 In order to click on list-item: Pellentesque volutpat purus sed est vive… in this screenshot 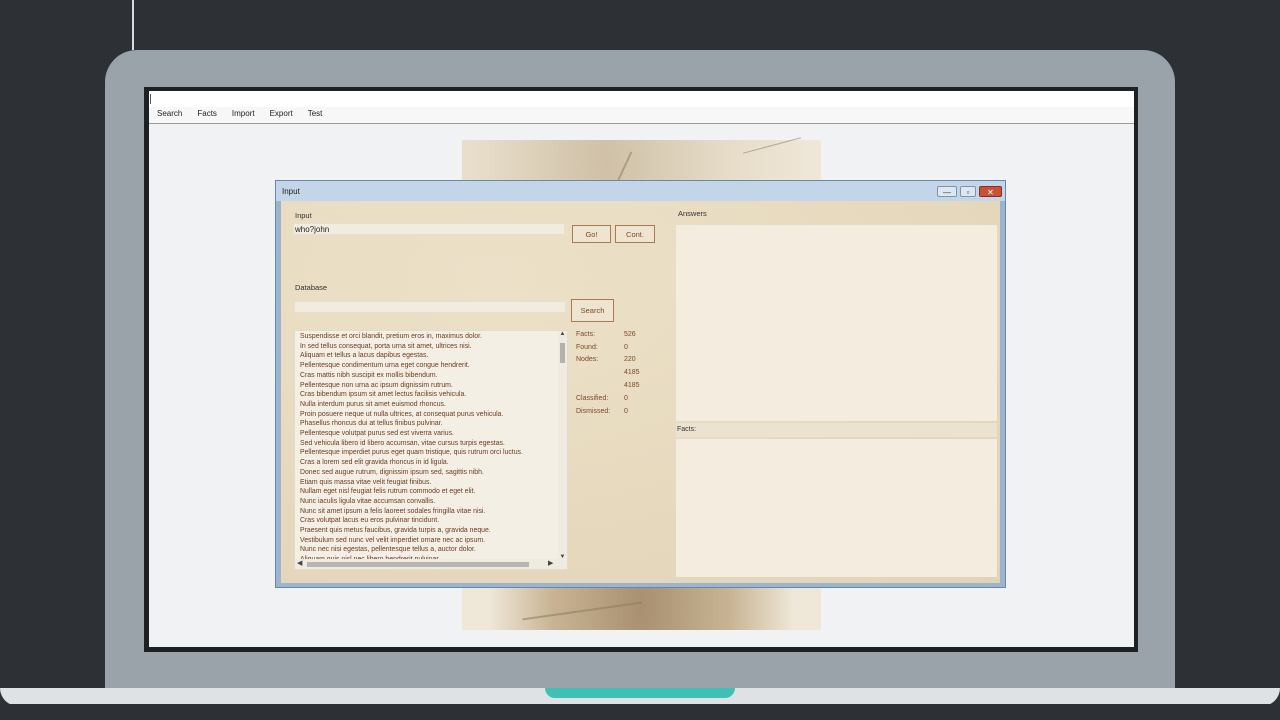, I will do `click(429, 434)`.